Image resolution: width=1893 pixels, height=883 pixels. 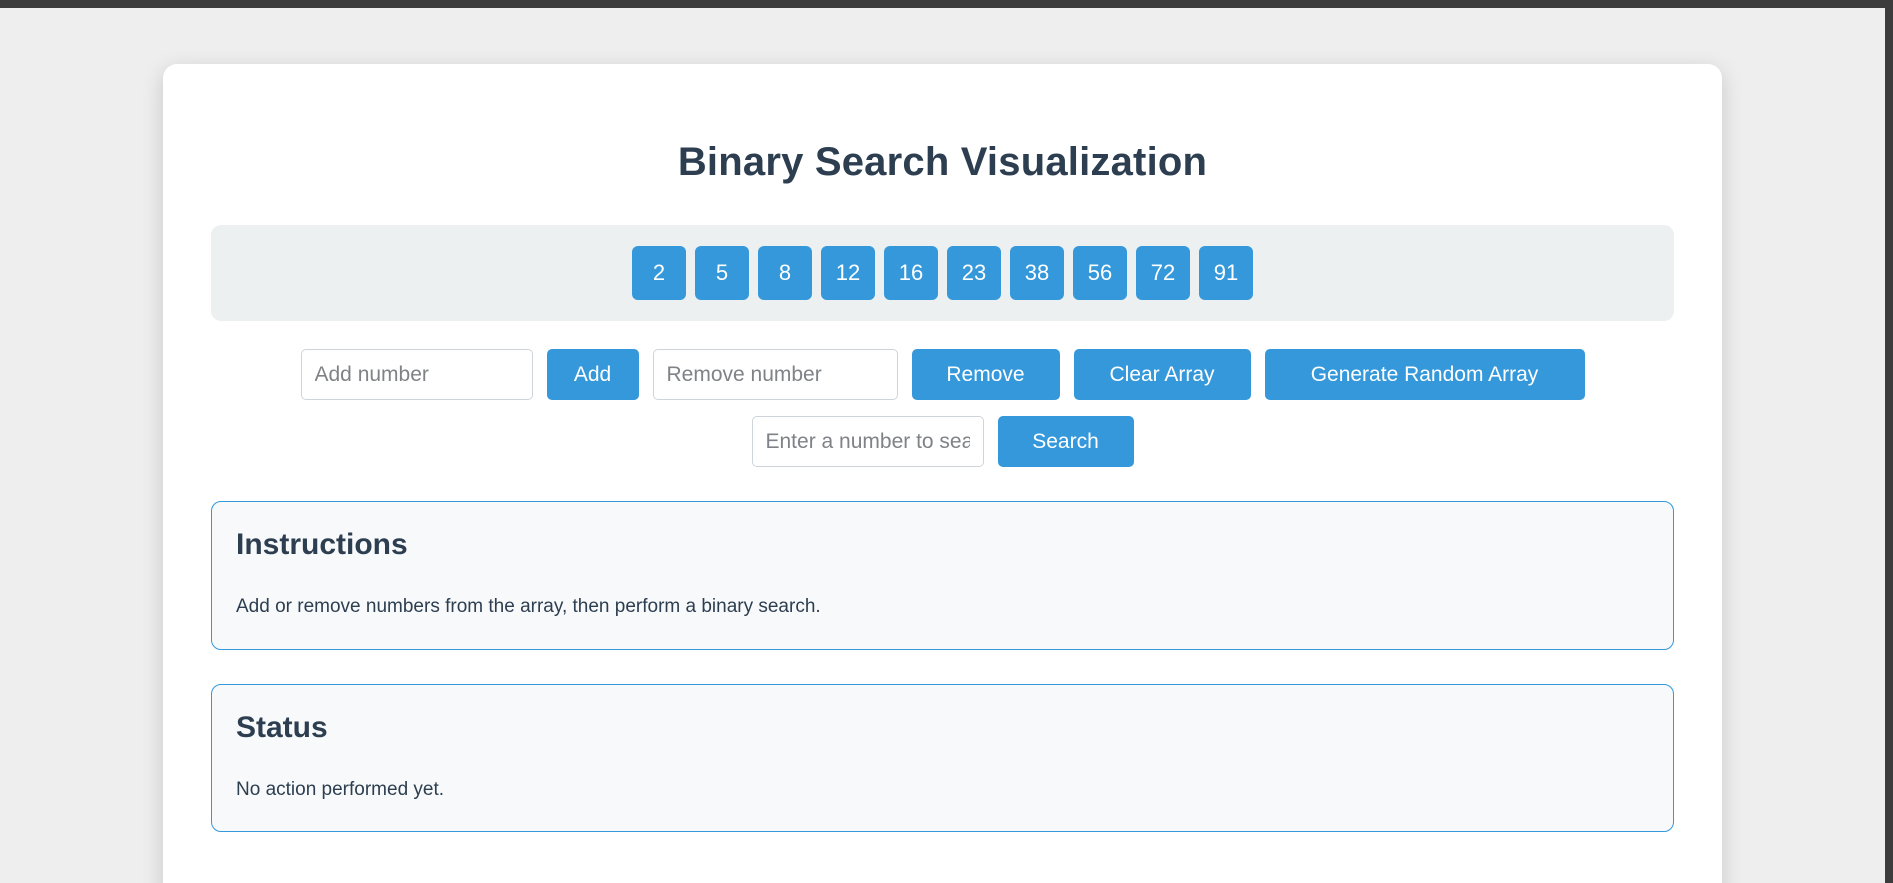 What do you see at coordinates (592, 374) in the screenshot?
I see `add-button: Add` at bounding box center [592, 374].